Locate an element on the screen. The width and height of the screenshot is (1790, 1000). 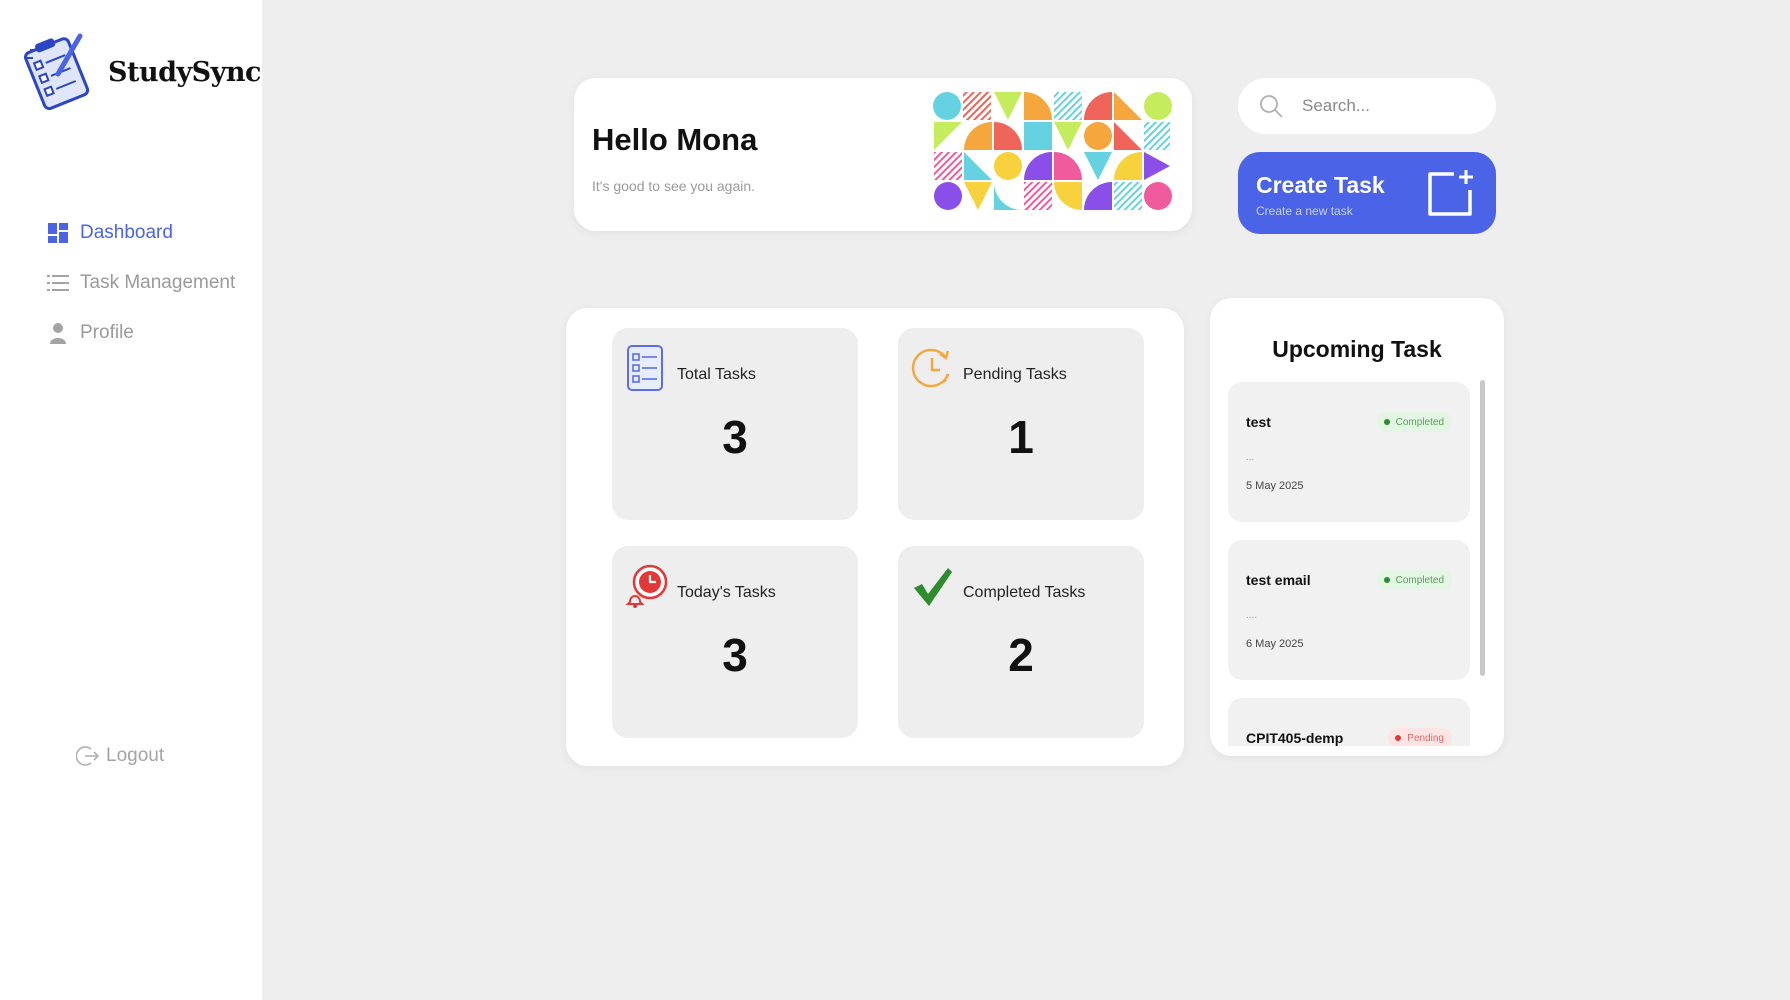
stat-value: 1 is located at coordinates (1021, 437).